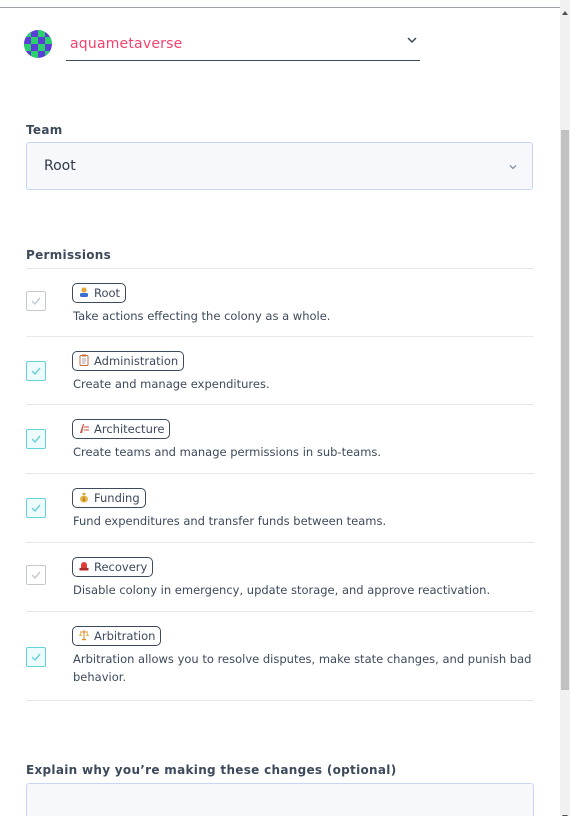 The image size is (570, 816). I want to click on administration-icon, so click(84, 361).